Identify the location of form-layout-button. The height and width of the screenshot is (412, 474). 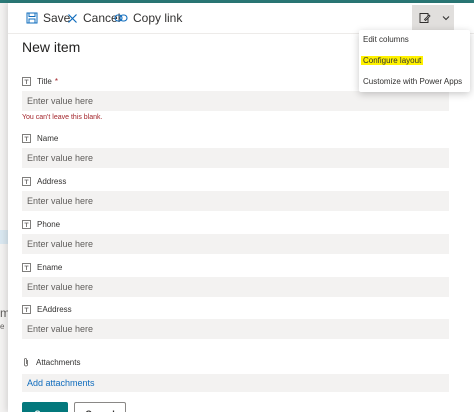
(433, 18).